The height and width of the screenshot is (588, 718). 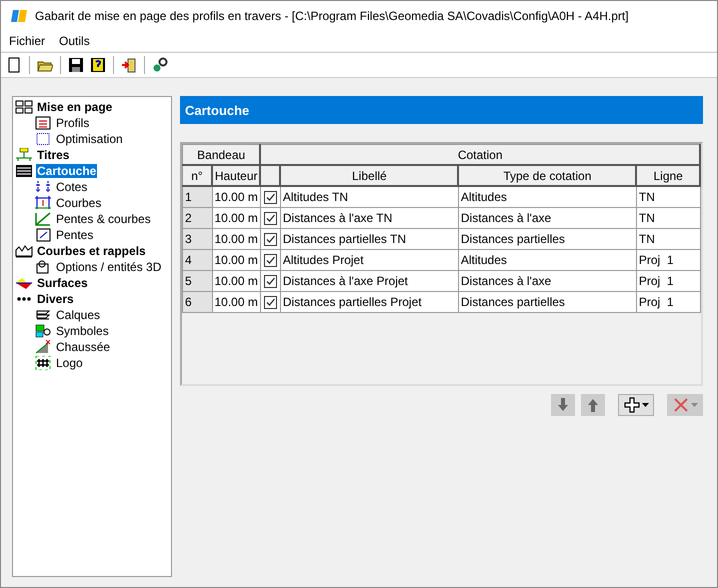 I want to click on profile-icon, so click(x=43, y=203).